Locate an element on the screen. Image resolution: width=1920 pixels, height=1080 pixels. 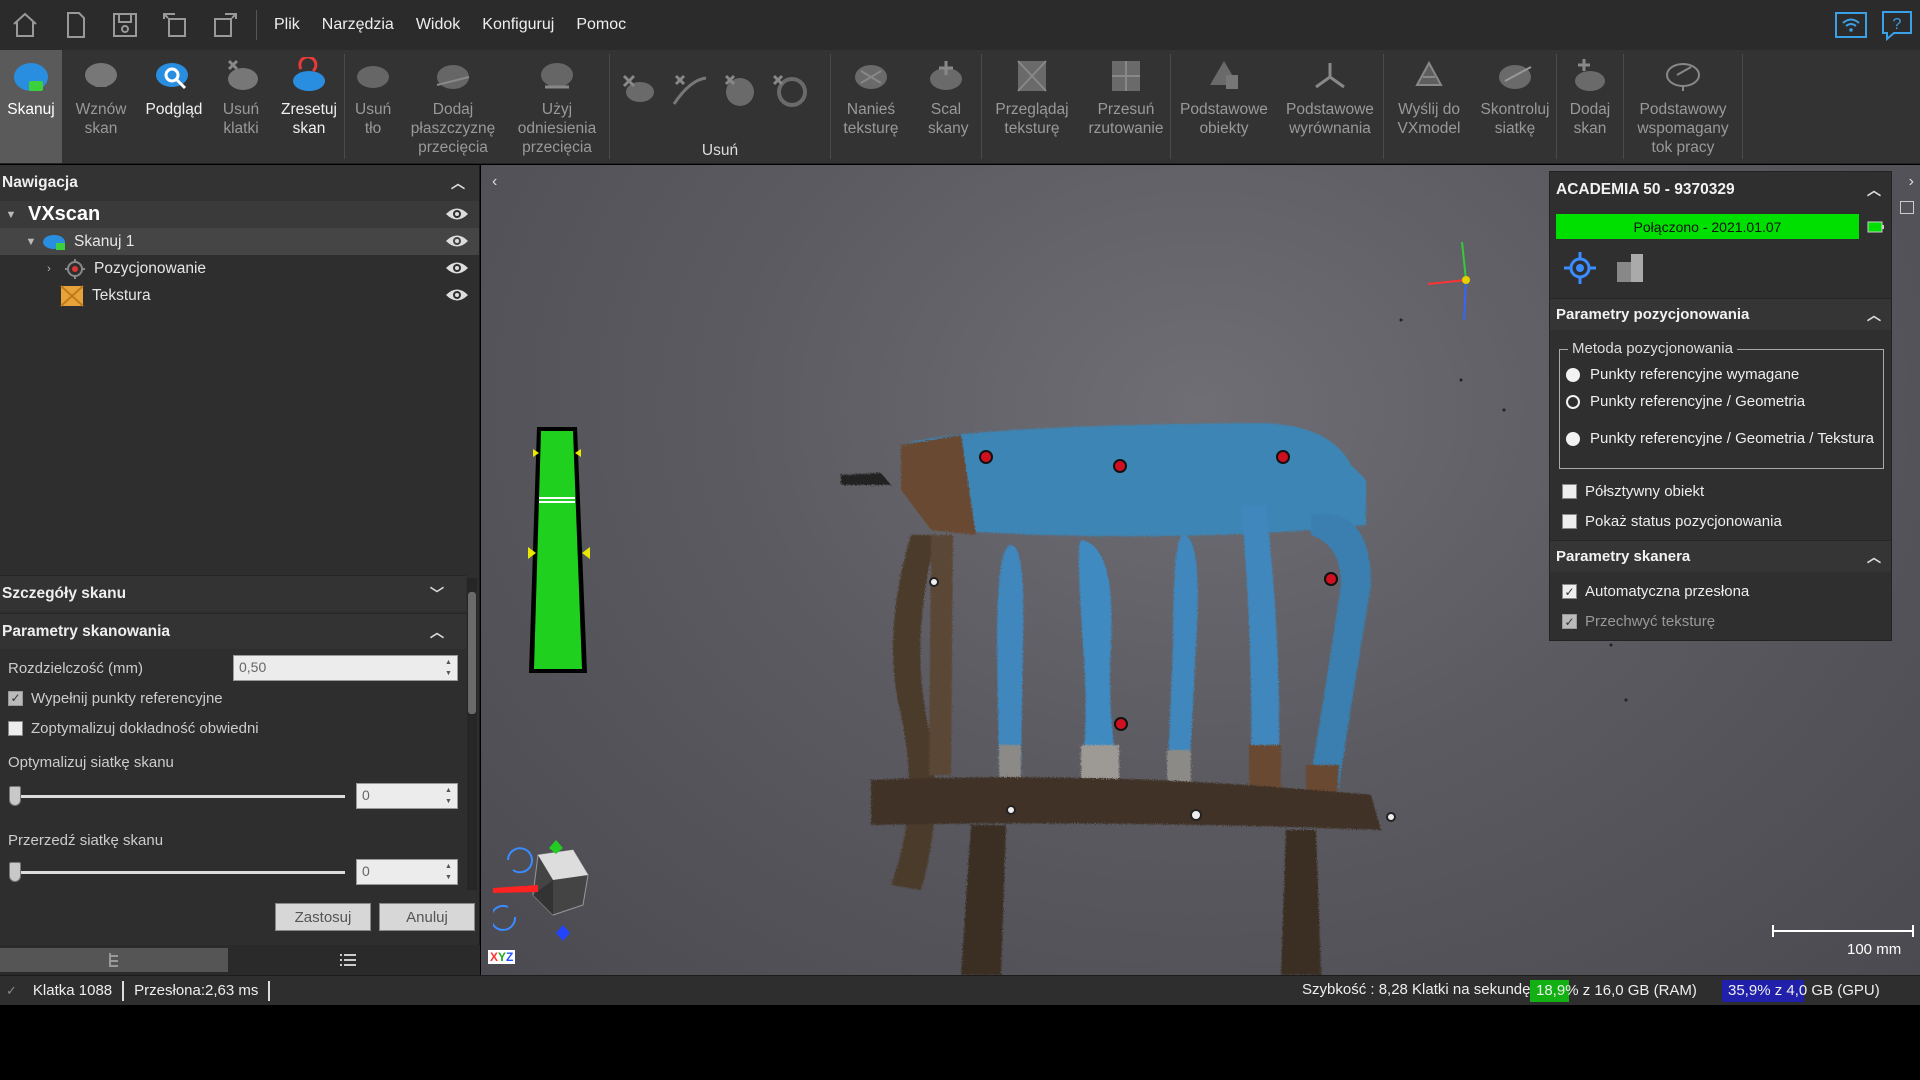
tree-item-scan: ▼ Skanuj 1 is located at coordinates (239, 241).